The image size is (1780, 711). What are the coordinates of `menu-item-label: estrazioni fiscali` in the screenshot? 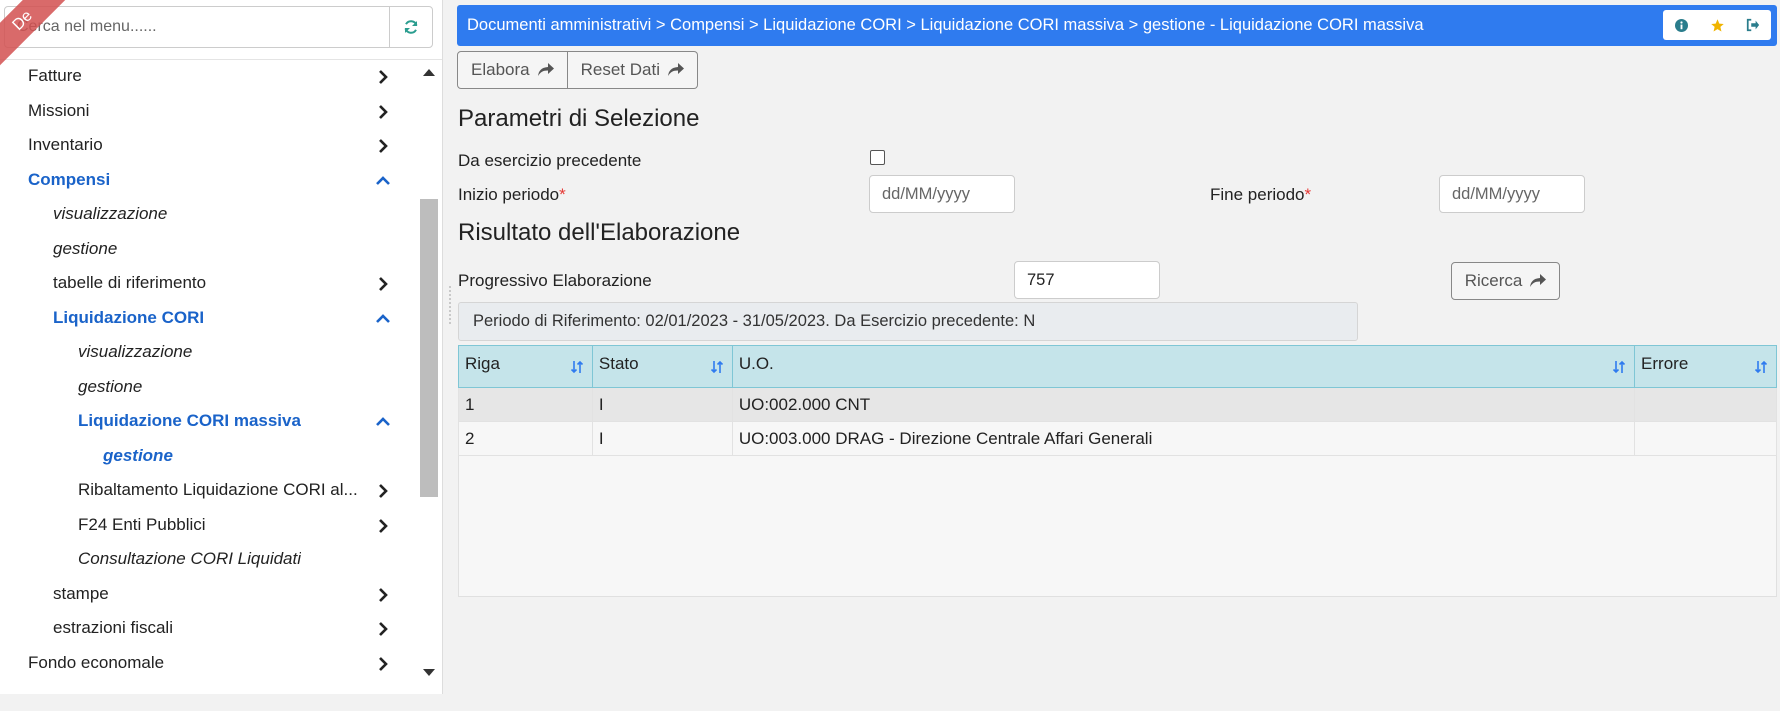 It's located at (113, 628).